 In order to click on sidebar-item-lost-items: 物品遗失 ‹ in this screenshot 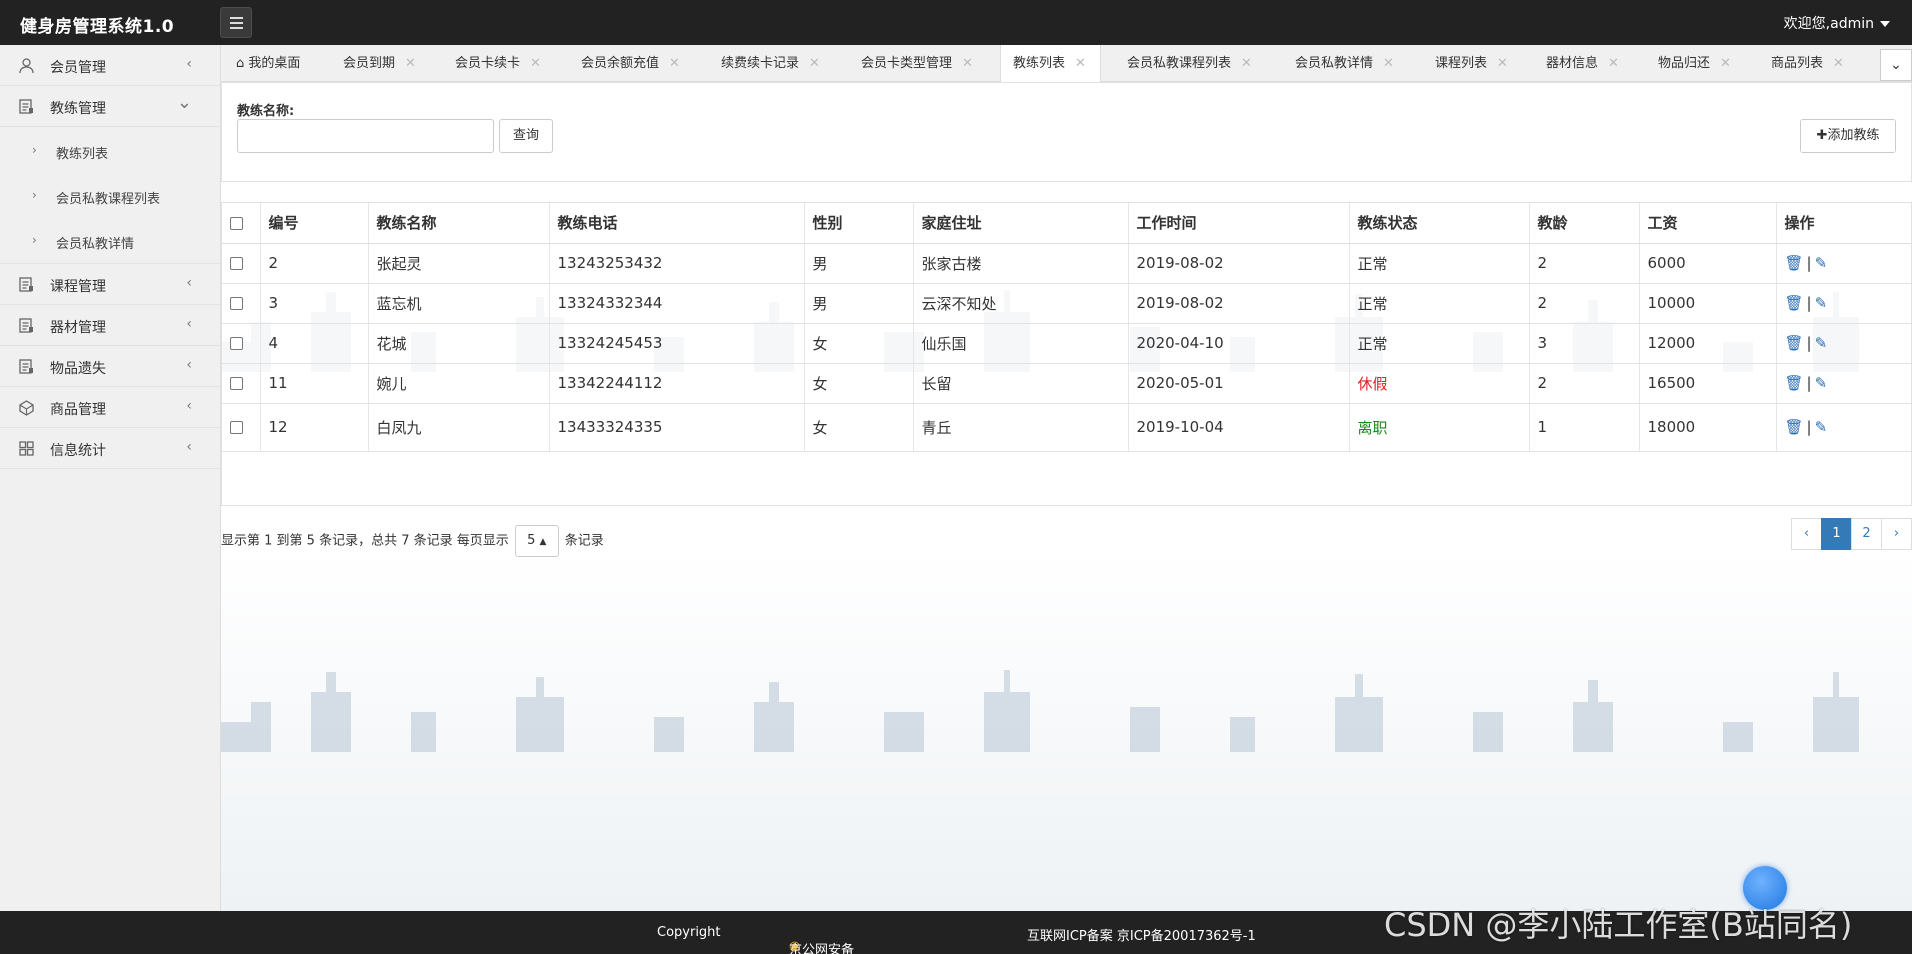, I will do `click(110, 366)`.